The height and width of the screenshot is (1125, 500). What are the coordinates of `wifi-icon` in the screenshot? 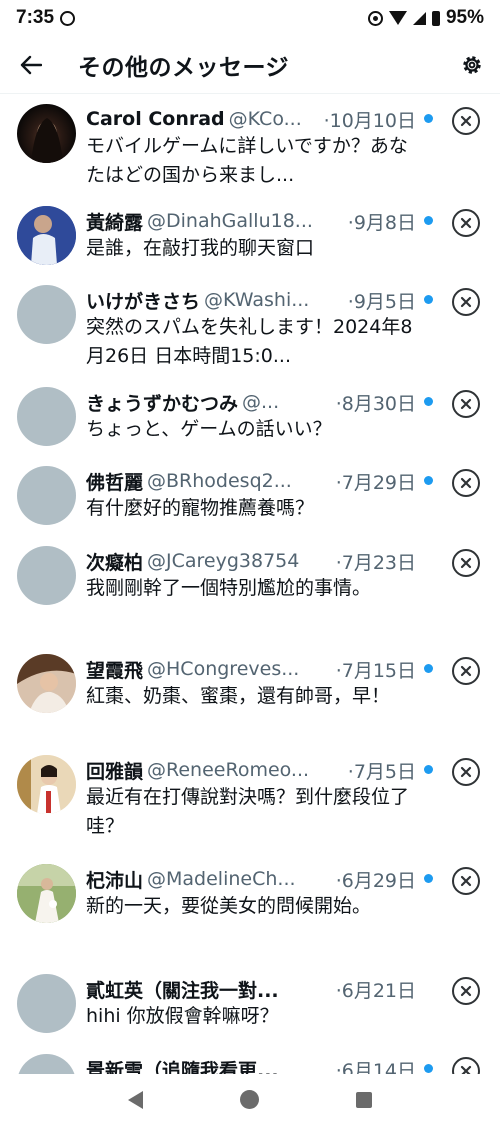 It's located at (397, 18).